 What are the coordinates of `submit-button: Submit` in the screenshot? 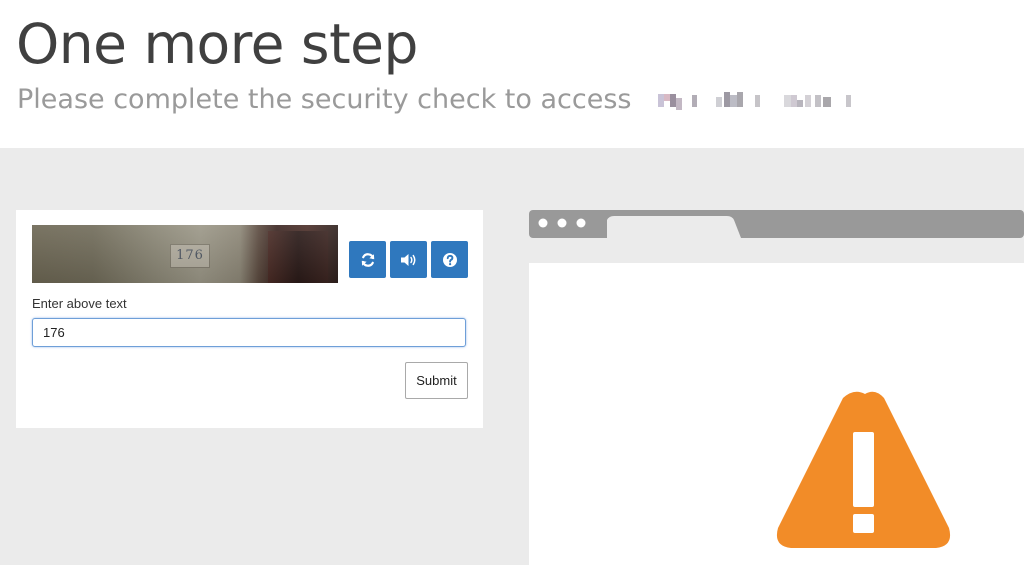 It's located at (436, 380).